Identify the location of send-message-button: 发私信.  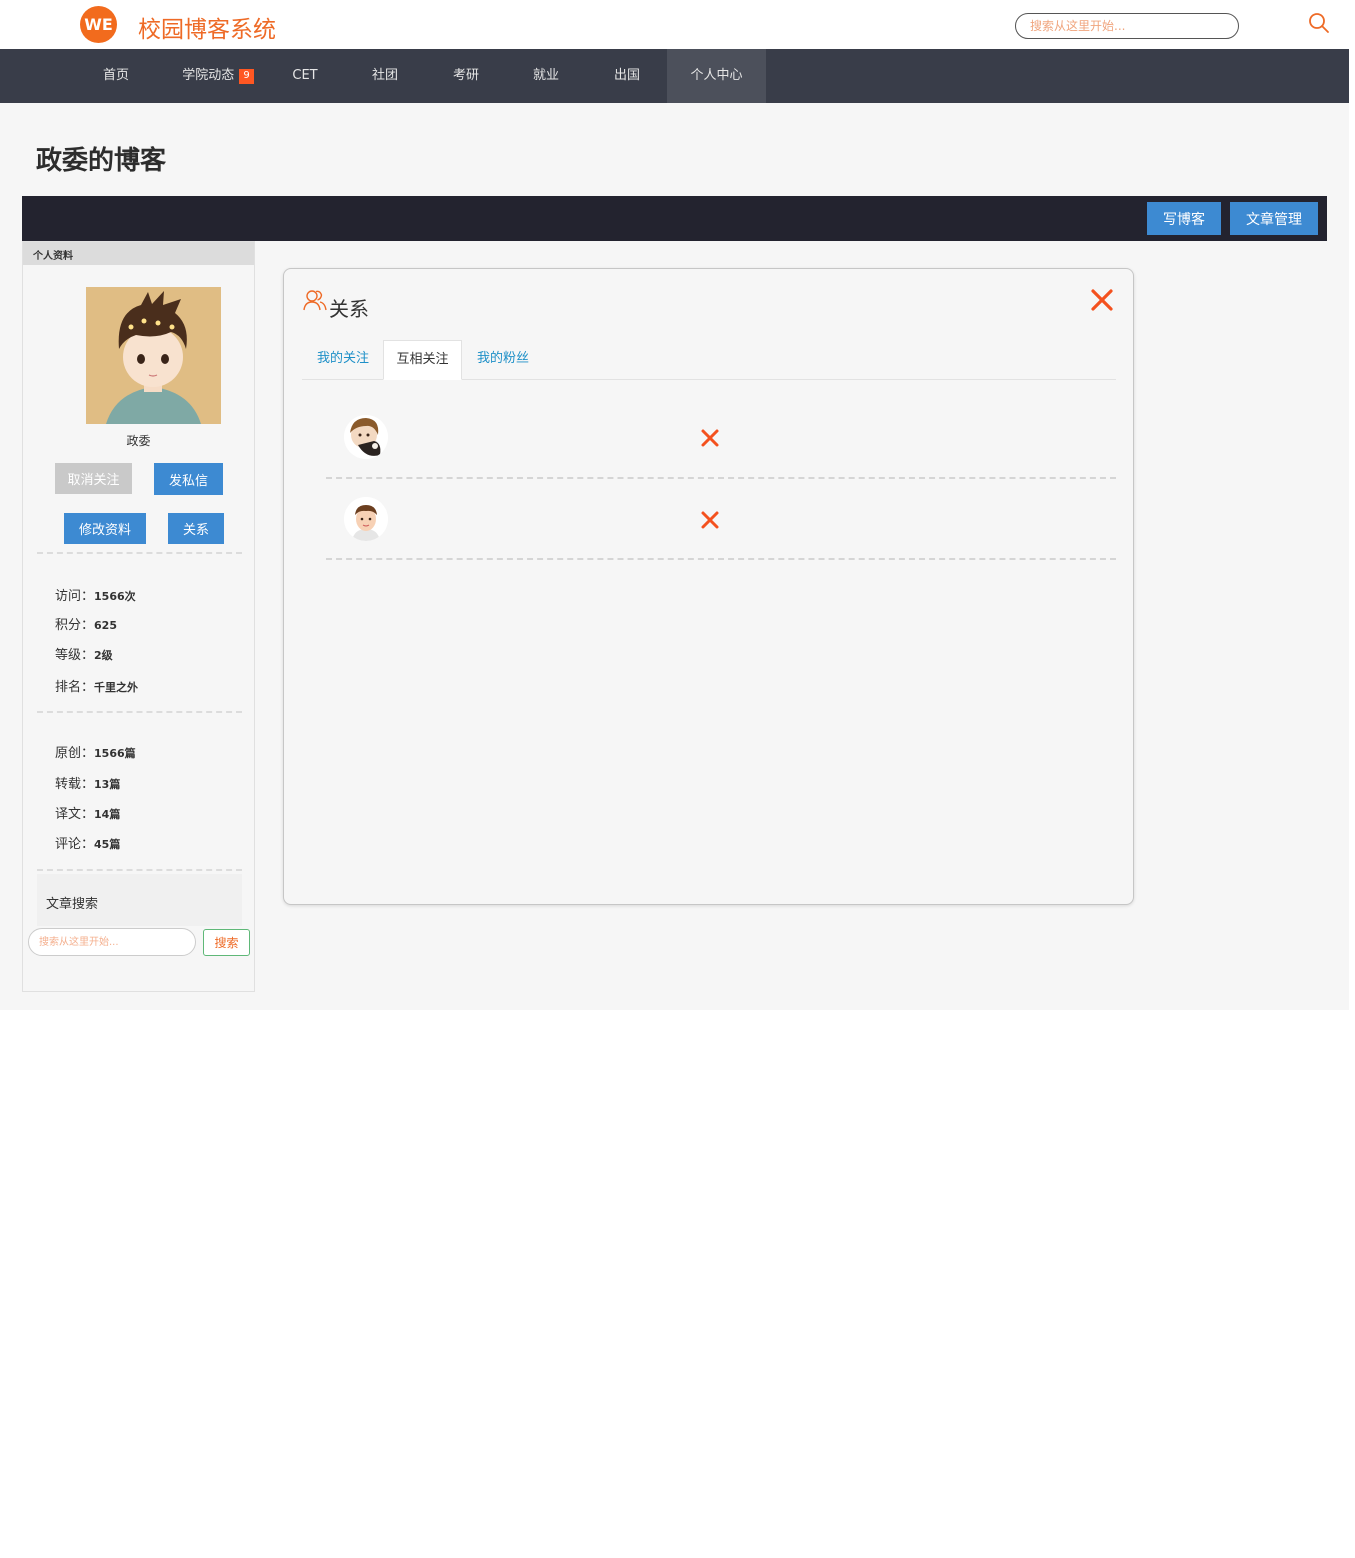
(188, 479).